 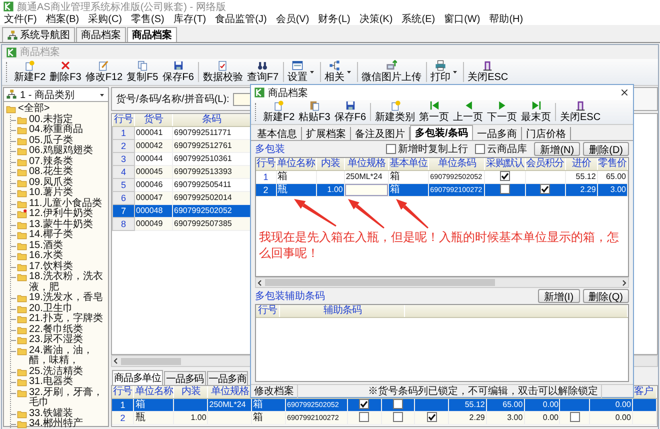 What do you see at coordinates (181, 146) in the screenshot?
I see `table-row: 2 000042 6907992512761` at bounding box center [181, 146].